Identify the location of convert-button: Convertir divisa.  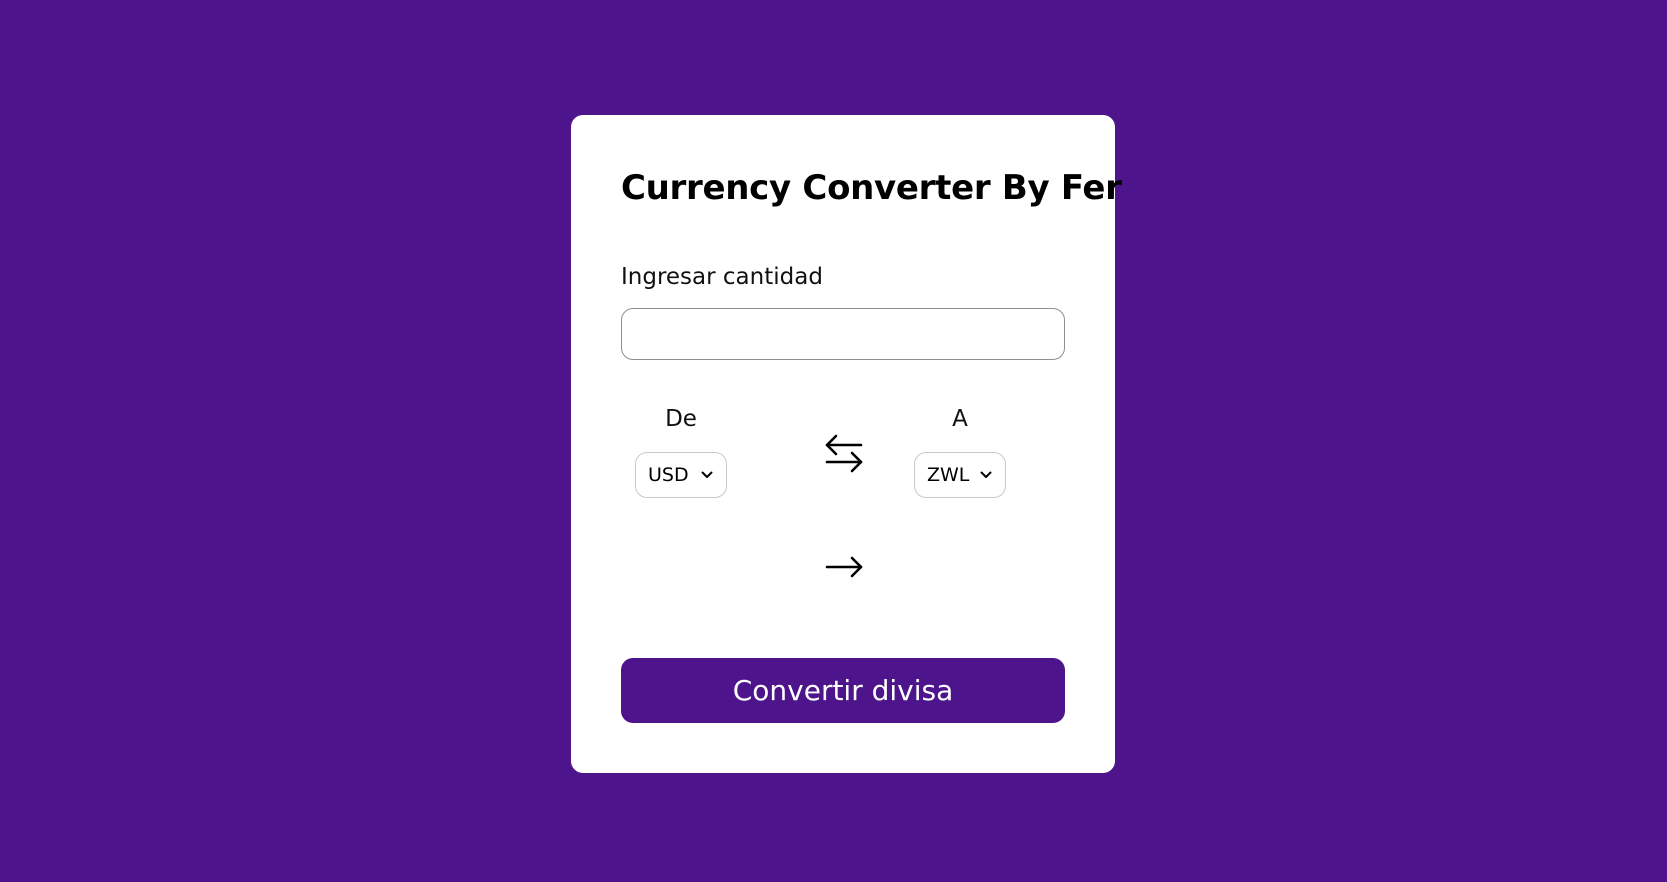
(843, 690).